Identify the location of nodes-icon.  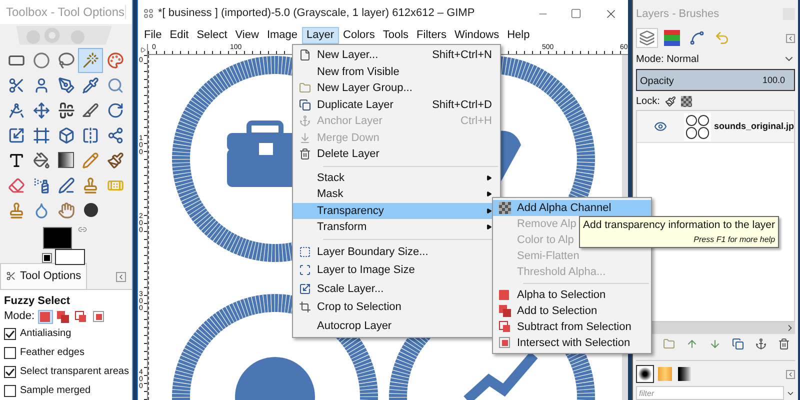
(115, 135).